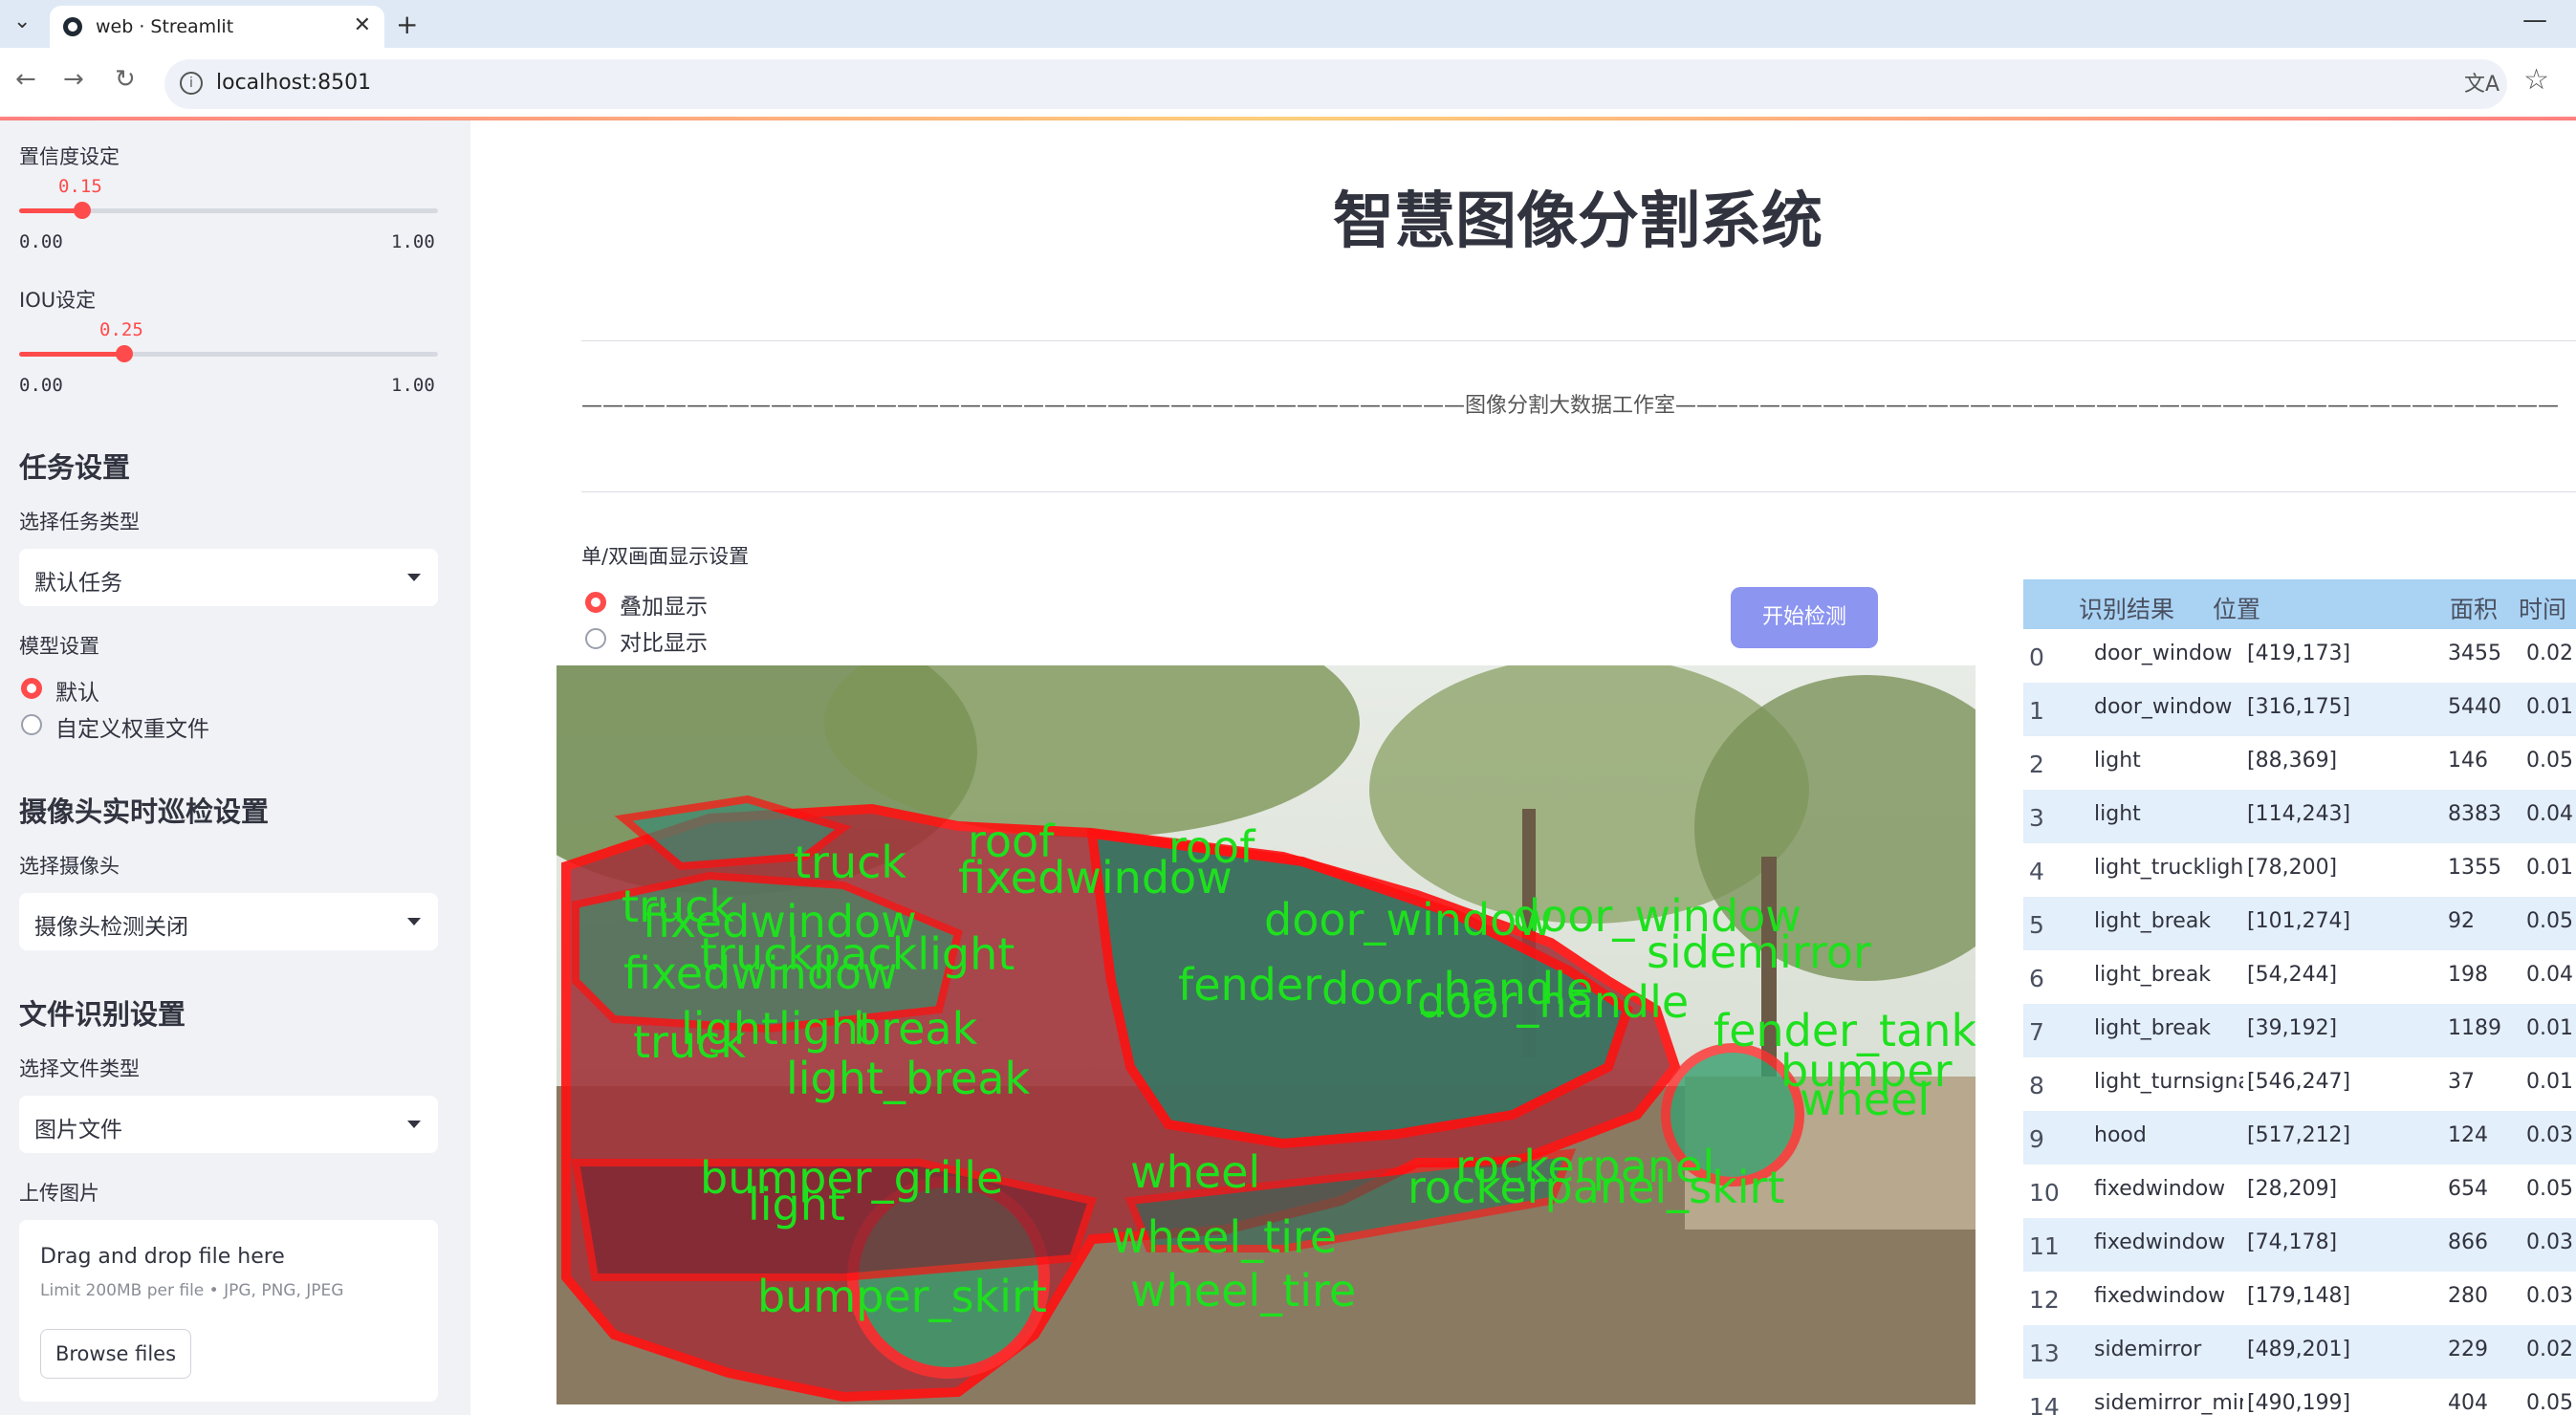 This screenshot has height=1415, width=2576. Describe the element at coordinates (2468, 1349) in the screenshot. I see `cell-area: 229` at that location.